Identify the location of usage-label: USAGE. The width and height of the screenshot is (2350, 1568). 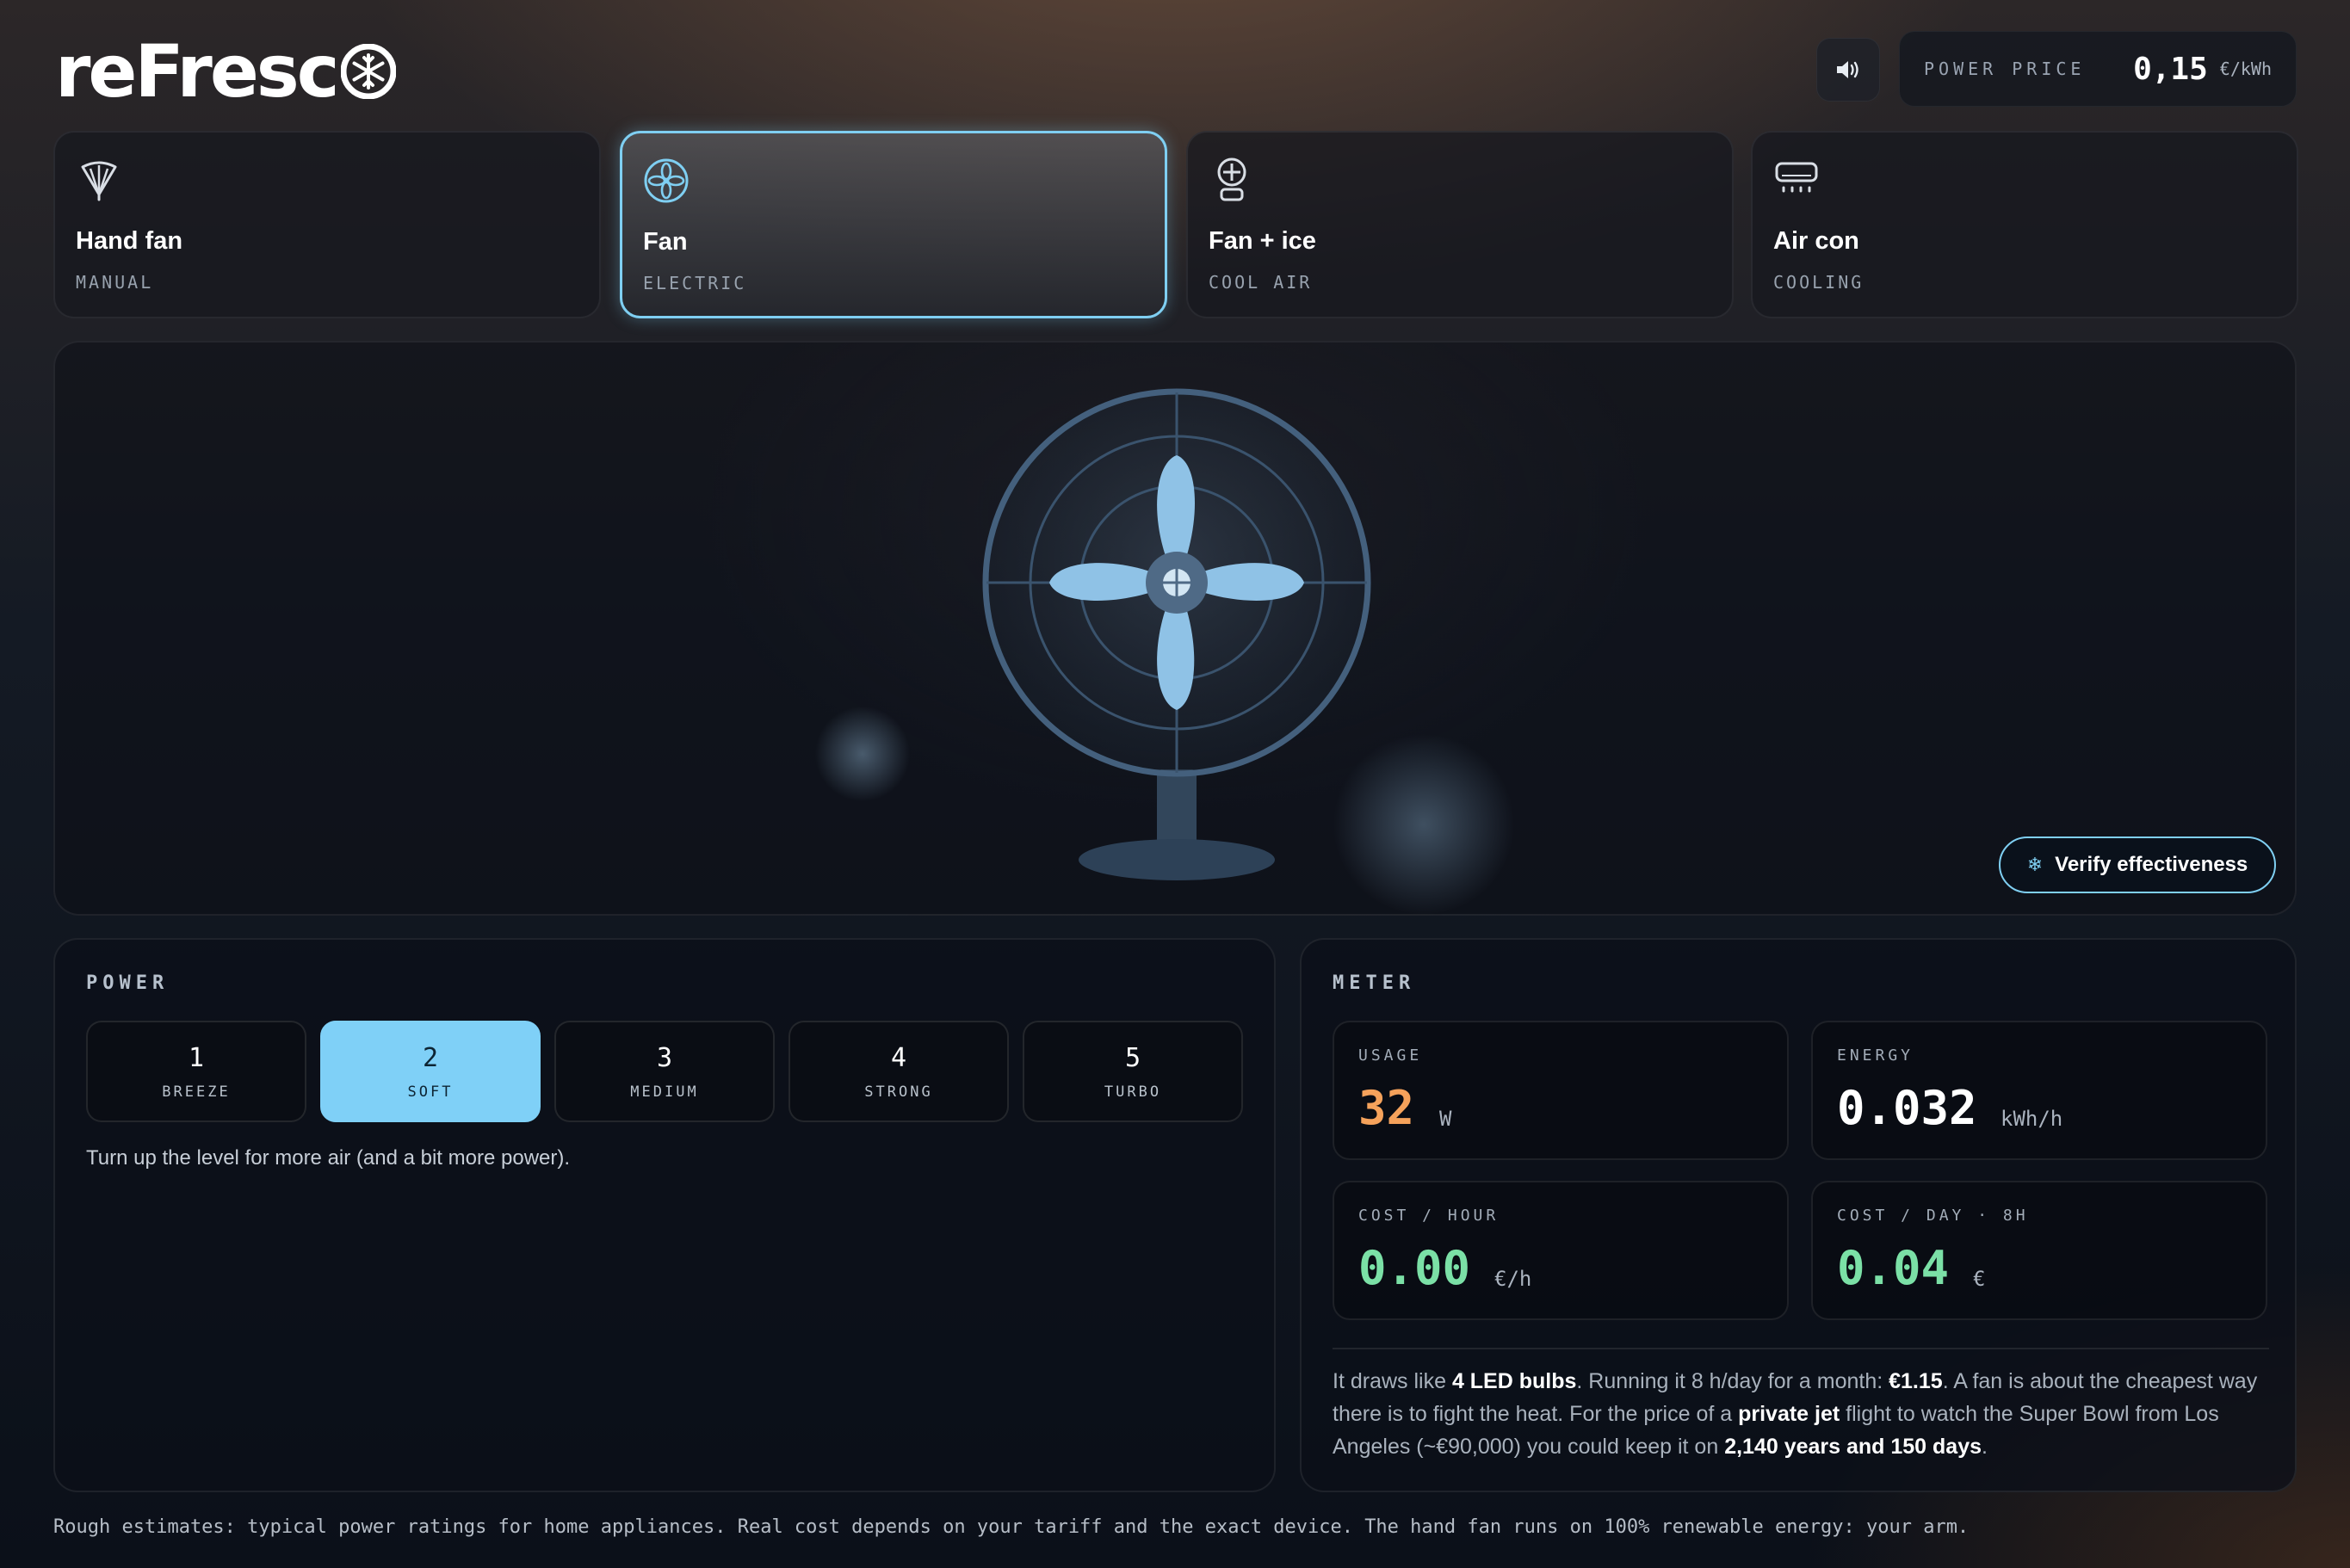
(1390, 1056).